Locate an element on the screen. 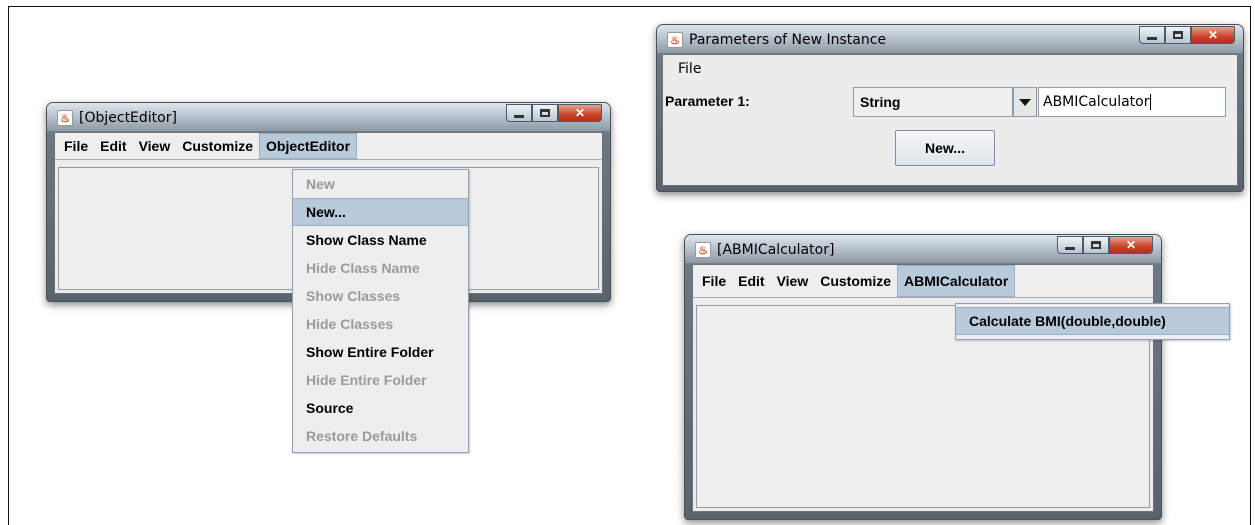 This screenshot has height=525, width=1255. menu-item-hide-classes: Hide Classes is located at coordinates (350, 324).